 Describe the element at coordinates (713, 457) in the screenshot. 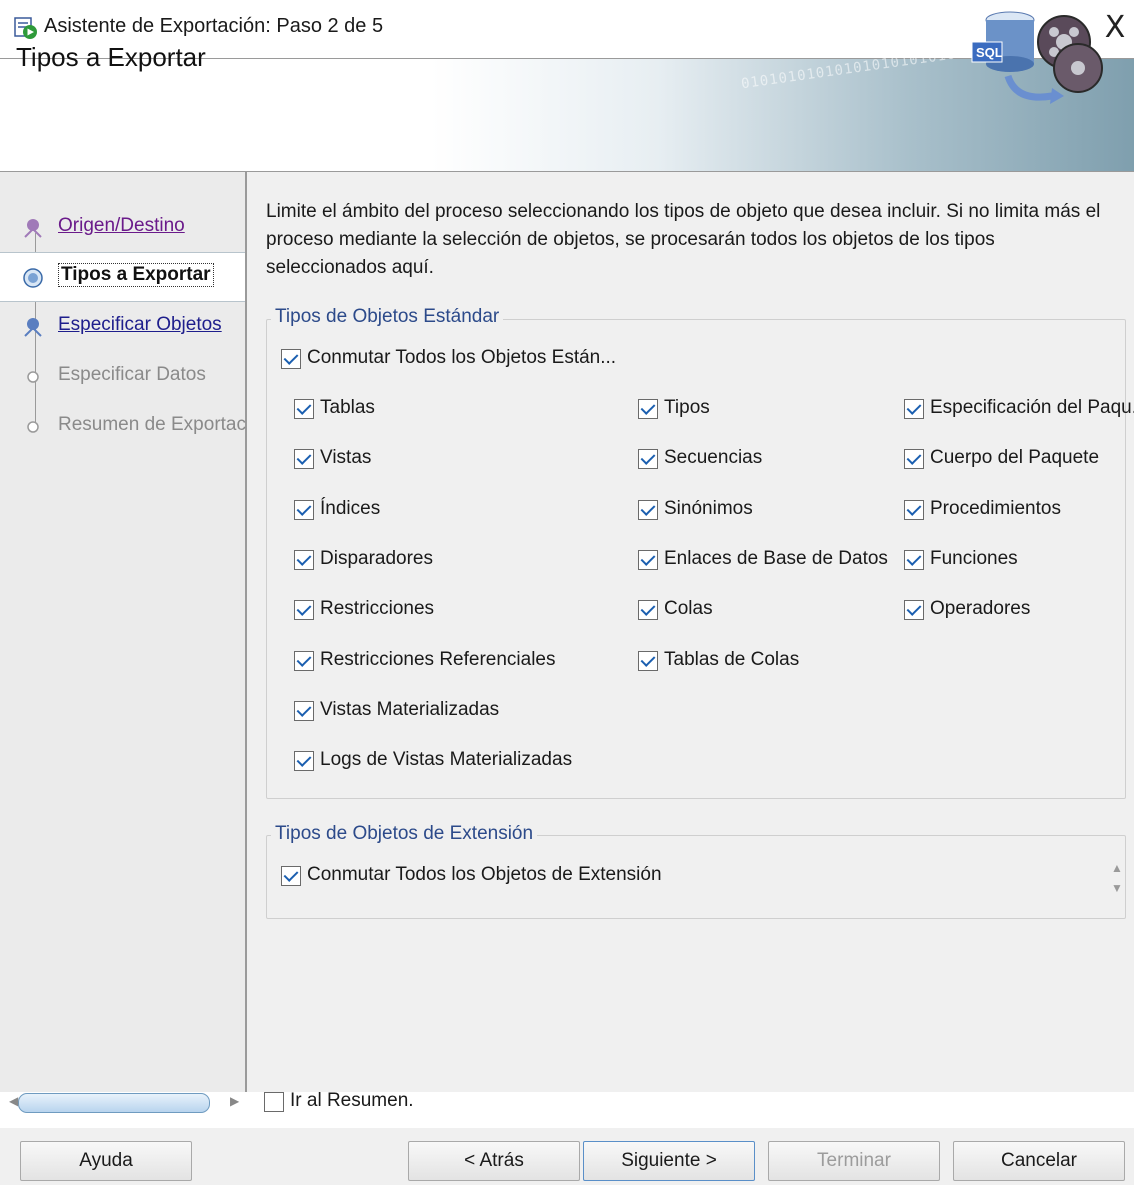

I see `checkbox-label: Secuencias` at that location.